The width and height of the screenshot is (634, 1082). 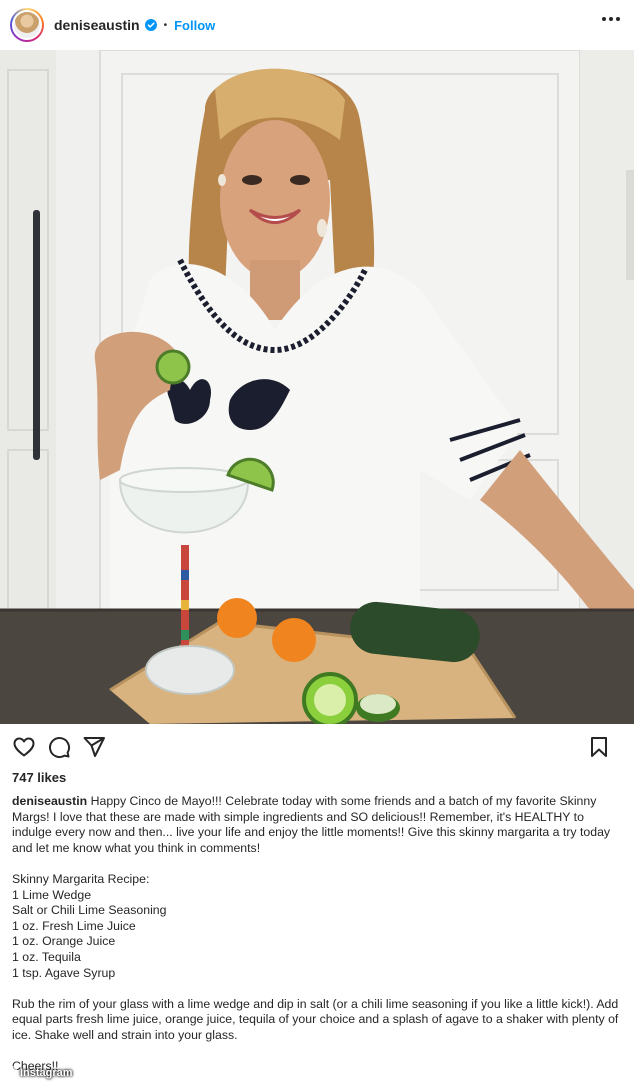 I want to click on post-header: deniseaustin • Follow, so click(x=317, y=25).